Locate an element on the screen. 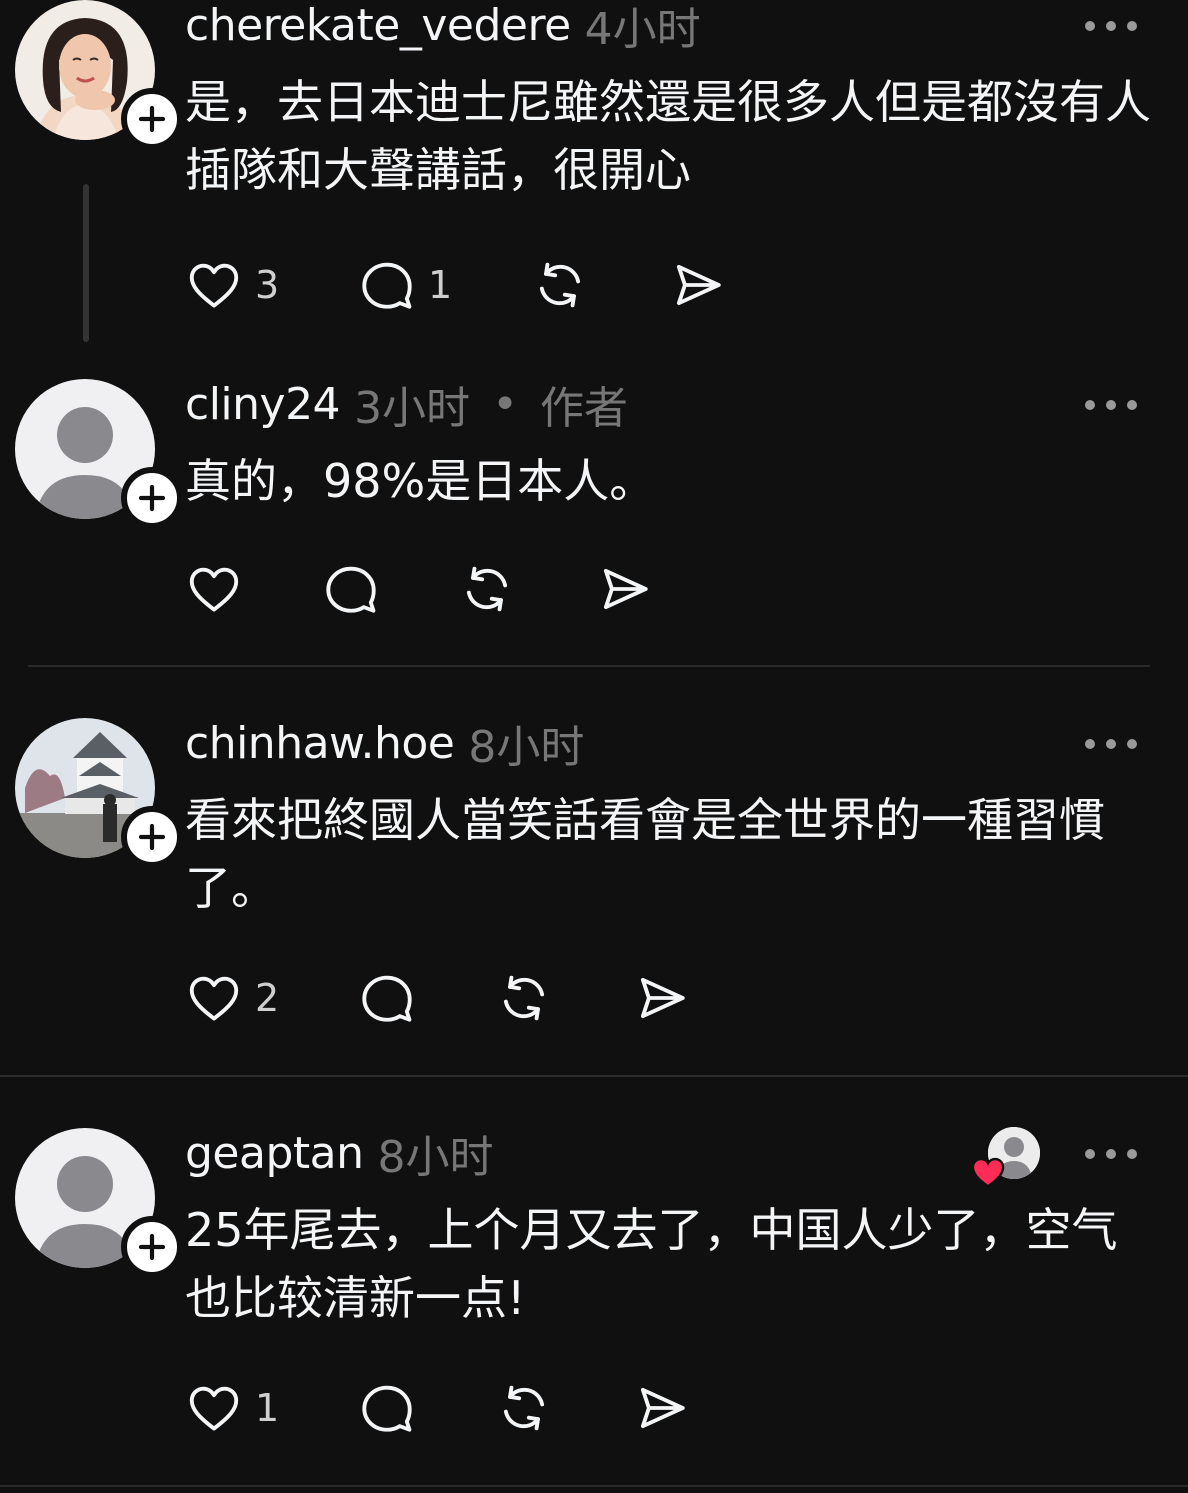 The width and height of the screenshot is (1188, 1493). username: chinhaw.hoe is located at coordinates (320, 743).